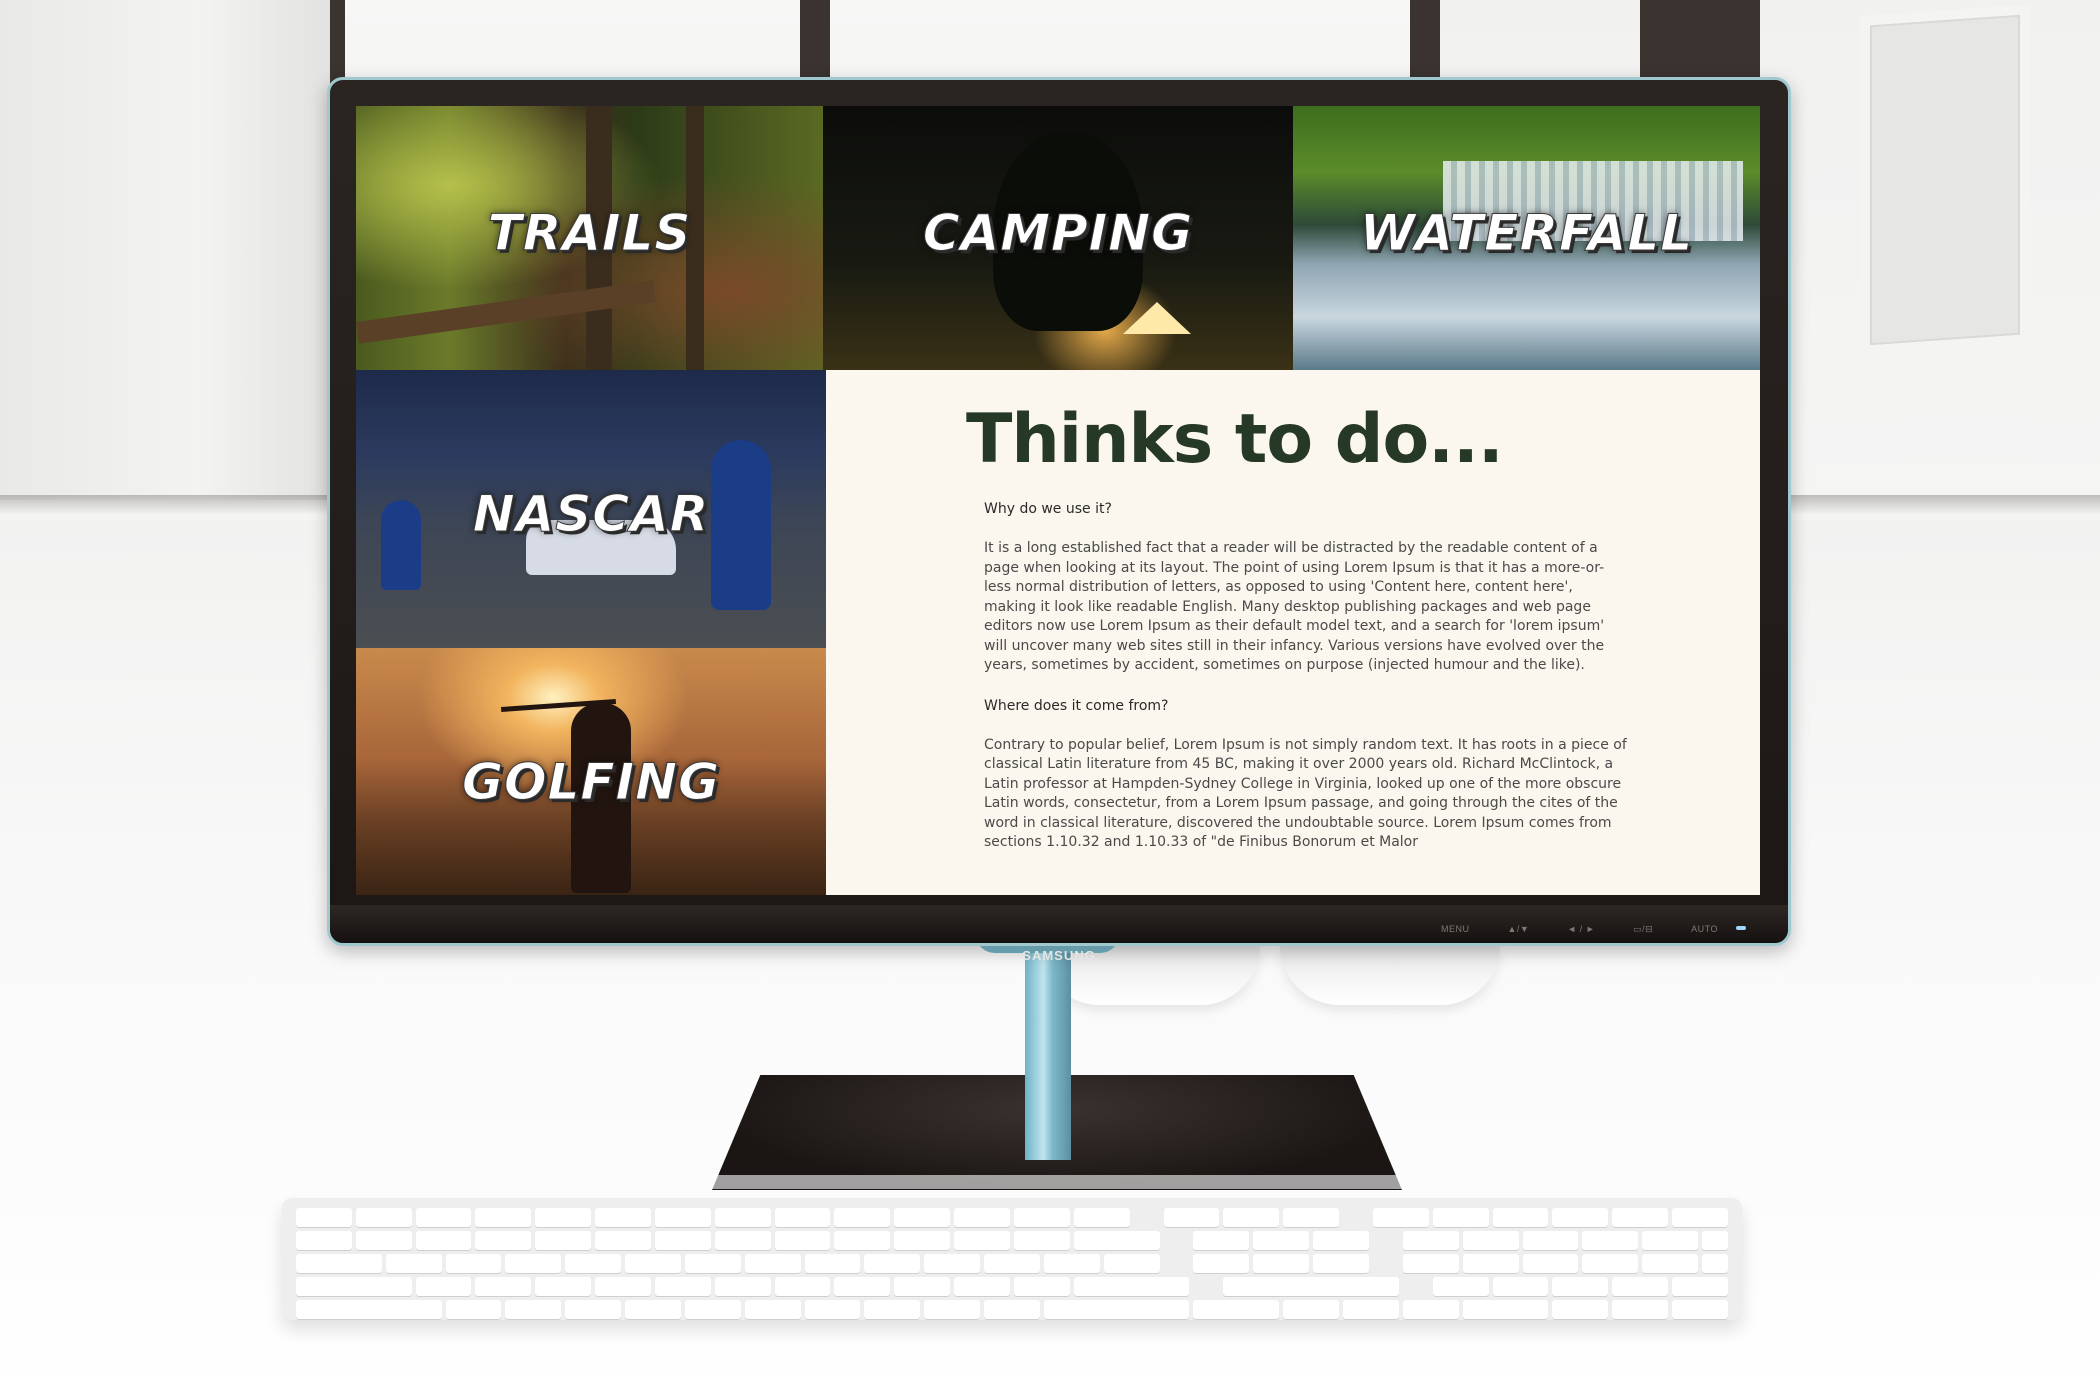  Describe the element at coordinates (1704, 929) in the screenshot. I see `auto-button: AUTO` at that location.